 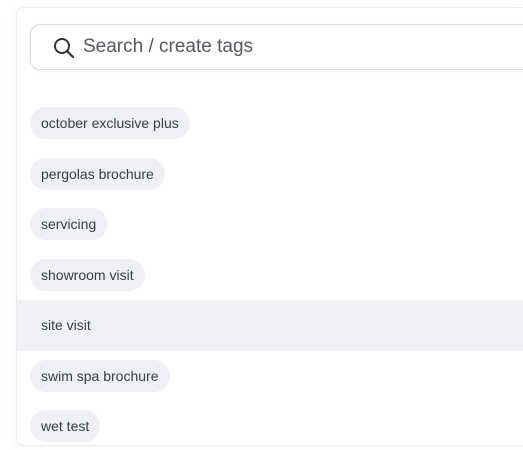 I want to click on search-input, so click(x=303, y=47).